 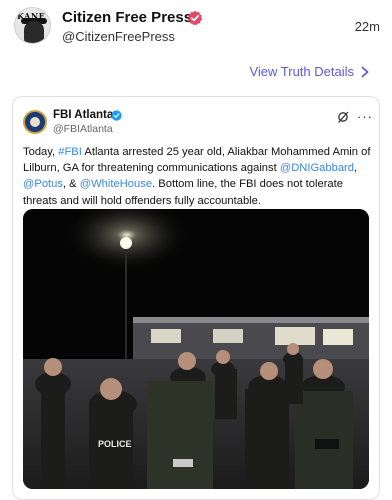 What do you see at coordinates (43, 184) in the screenshot?
I see `mention-link: @Potus` at bounding box center [43, 184].